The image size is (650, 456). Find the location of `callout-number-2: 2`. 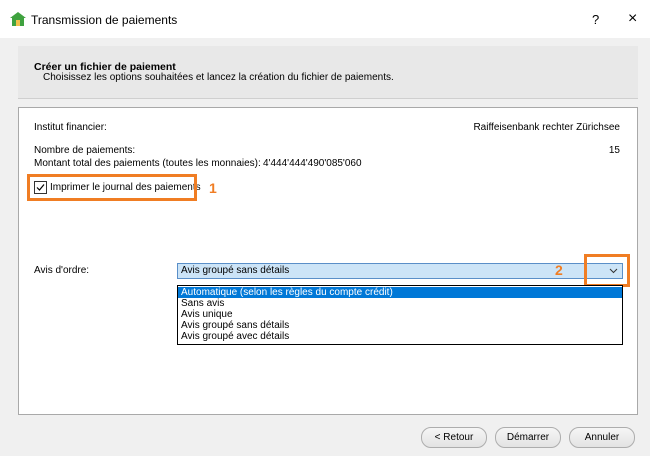

callout-number-2: 2 is located at coordinates (559, 270).